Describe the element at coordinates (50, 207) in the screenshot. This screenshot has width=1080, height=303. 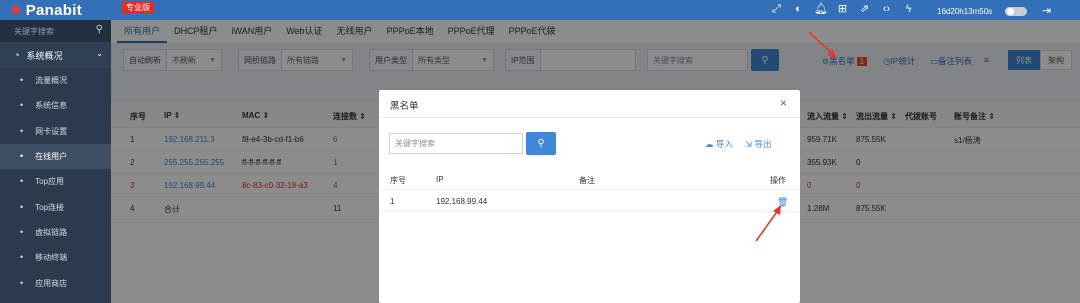
I see `sidebar-item-label: Top连接` at that location.